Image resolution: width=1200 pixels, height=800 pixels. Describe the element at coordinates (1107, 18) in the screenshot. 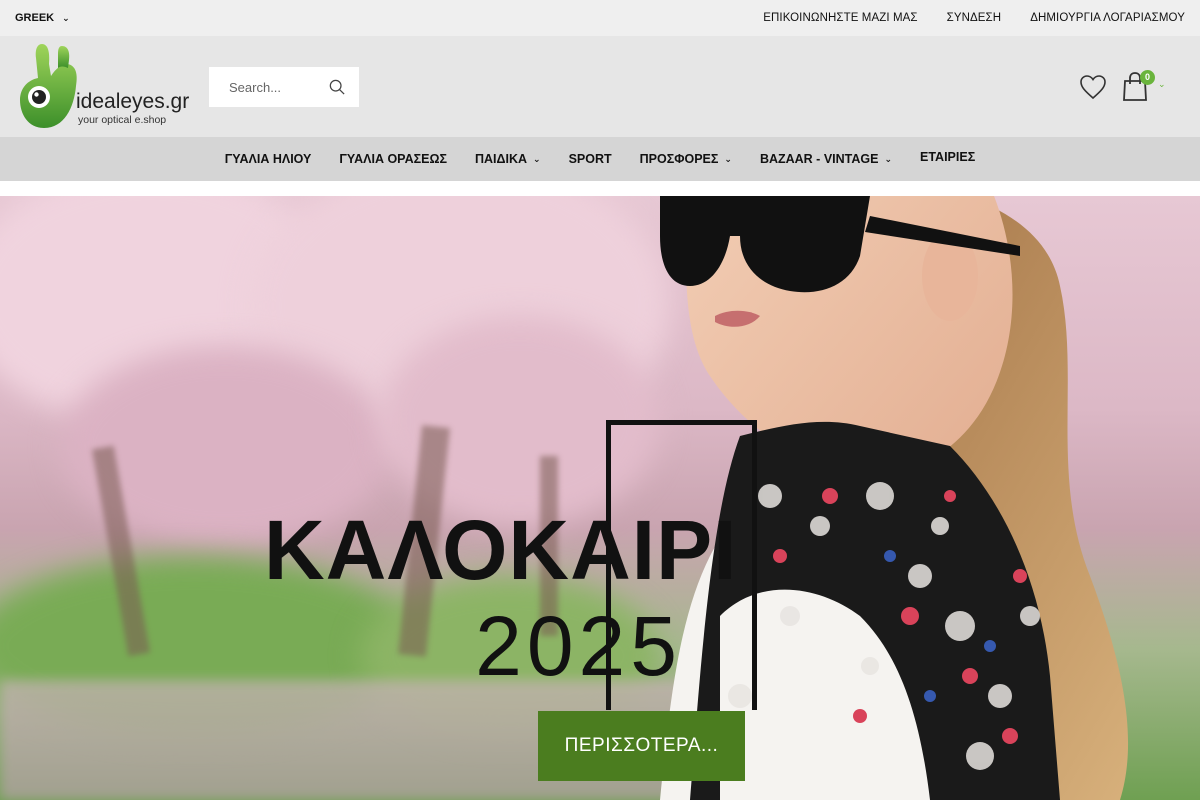

I see `create-account-link: ΔΗΜΙΟΥΡΓΙΑ ΛΟΓΑΡΙΑΣΜΟΥ` at that location.